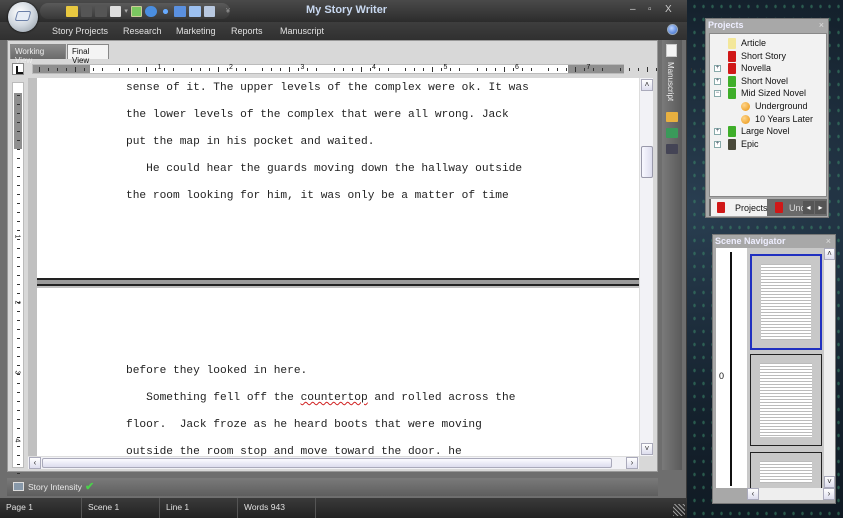 This screenshot has width=843, height=518. I want to click on menu-reports: Reports, so click(247, 31).